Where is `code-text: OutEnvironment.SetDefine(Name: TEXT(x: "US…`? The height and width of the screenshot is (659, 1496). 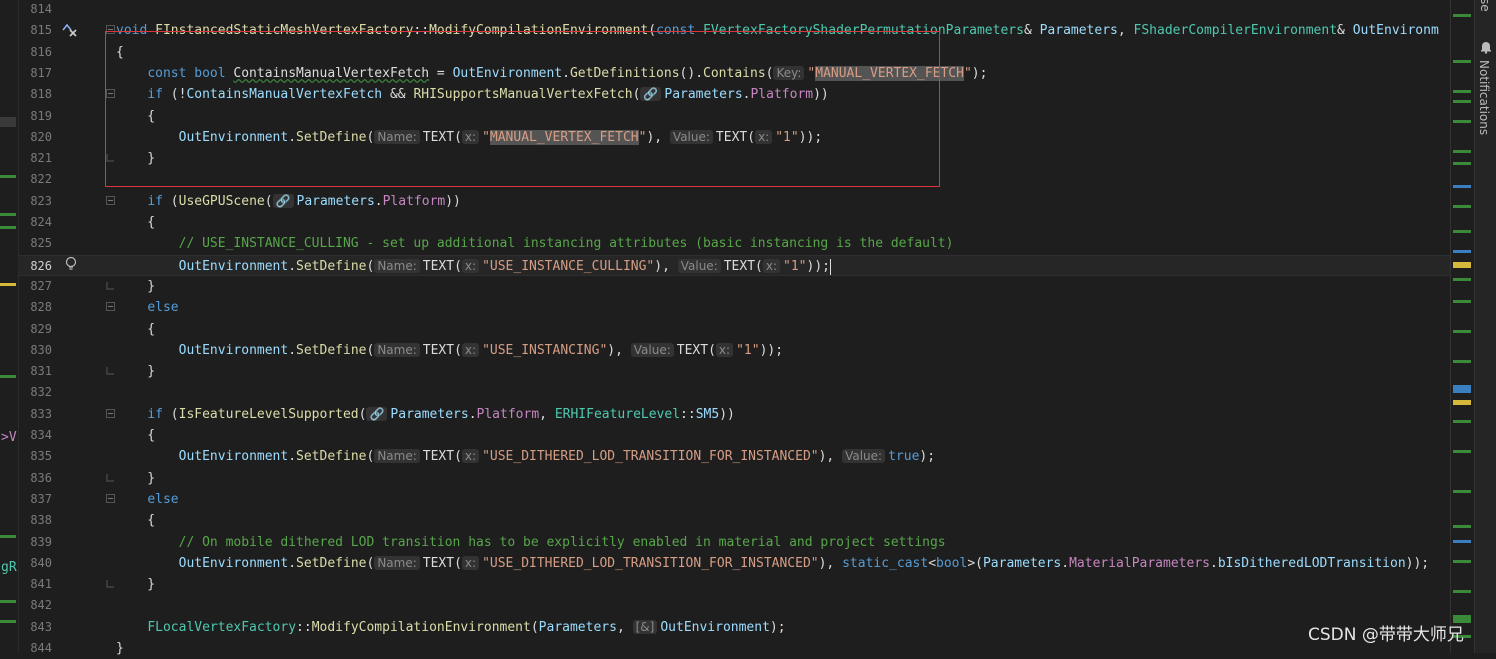
code-text: OutEnvironment.SetDefine(Name: TEXT(x: "US… is located at coordinates (449, 350).